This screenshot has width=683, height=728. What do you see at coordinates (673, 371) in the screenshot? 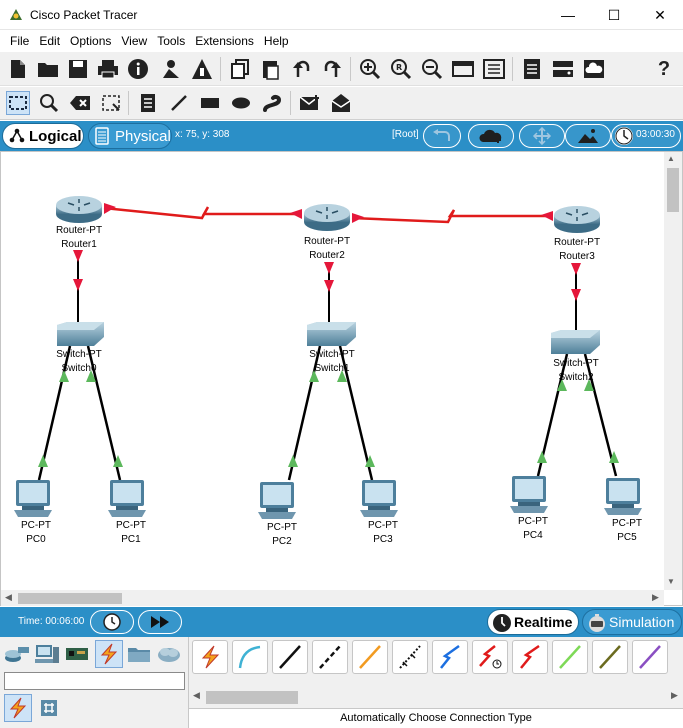
I see `vertical-scrollbar` at bounding box center [673, 371].